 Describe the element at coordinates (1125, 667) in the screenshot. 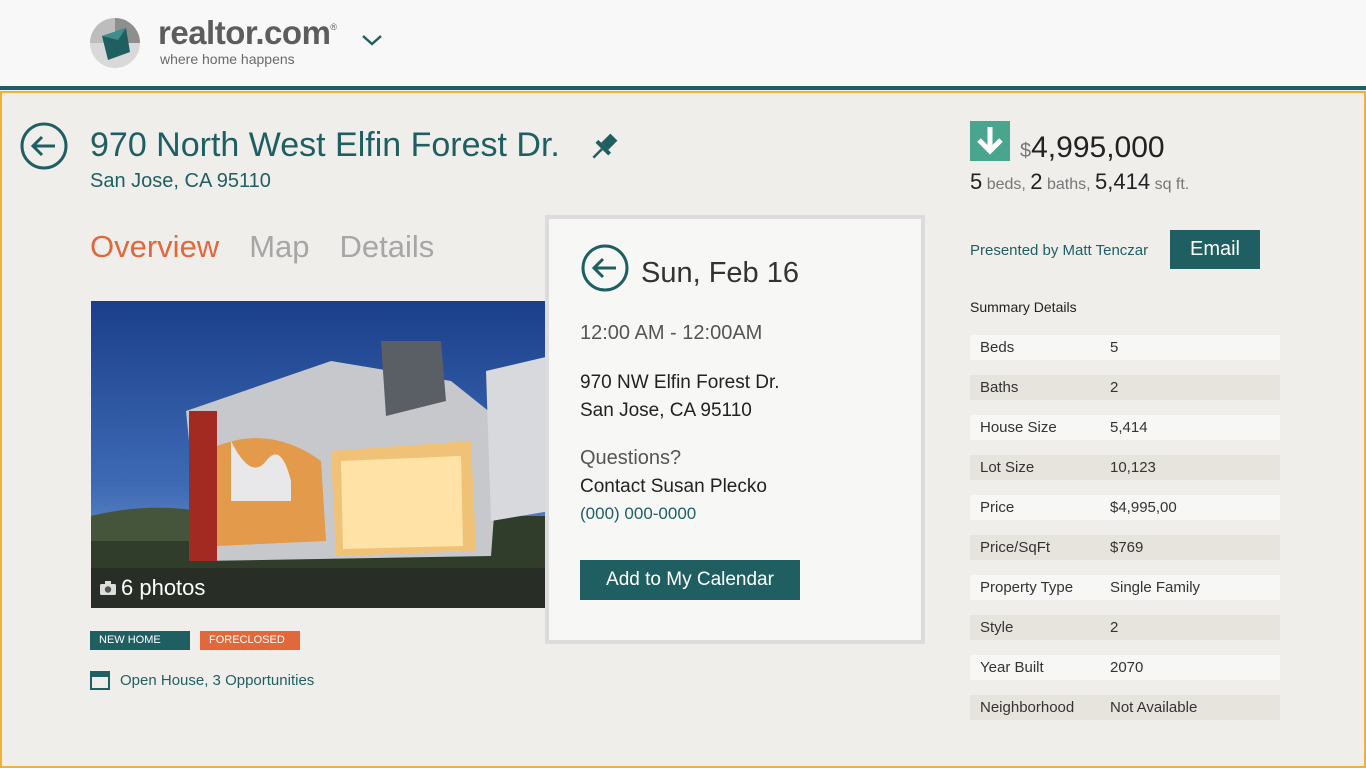

I see `summary-row: Year Built 2070` at that location.